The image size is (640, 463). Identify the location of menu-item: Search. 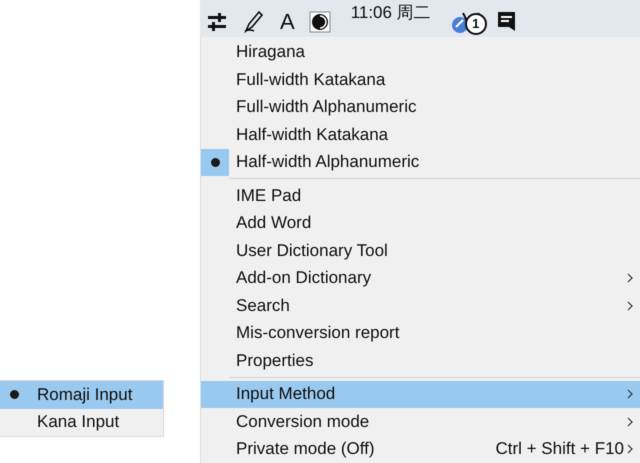
(420, 306).